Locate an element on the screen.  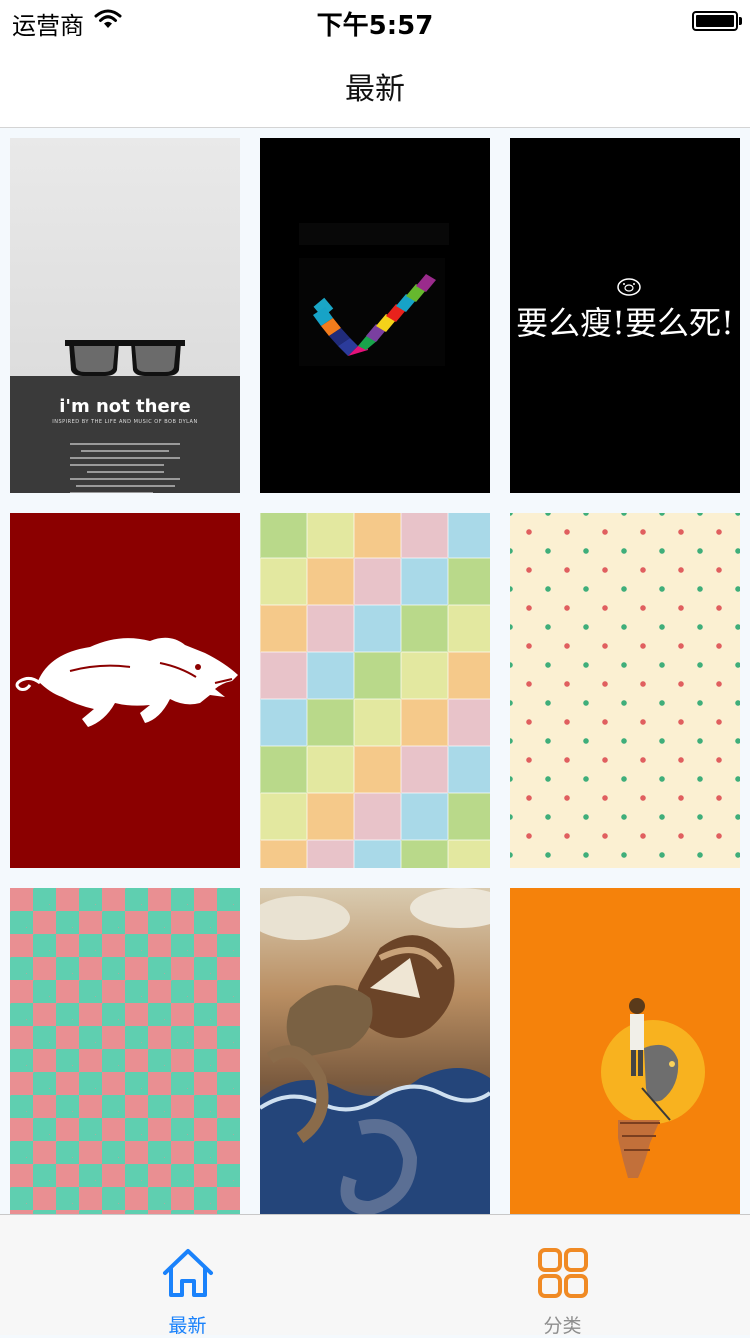
wallpaper-caption: 要么瘦!要么死! is located at coordinates (625, 323).